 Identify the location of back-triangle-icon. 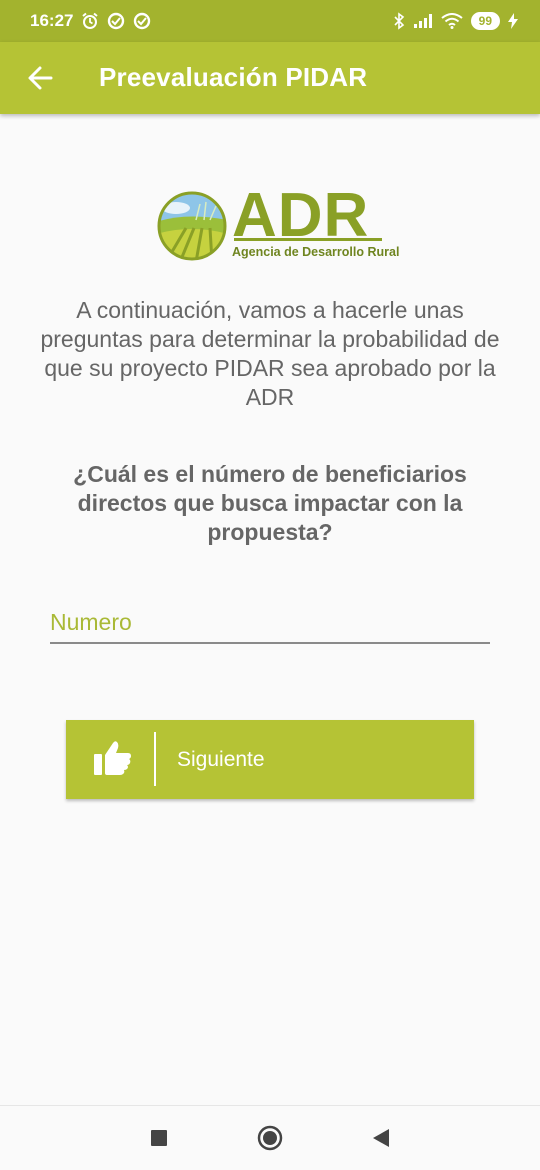
(381, 1138).